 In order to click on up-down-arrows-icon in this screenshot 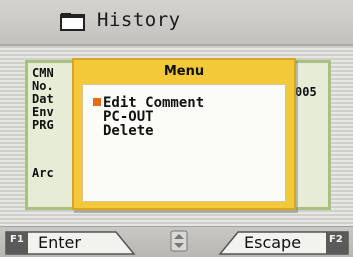, I will do `click(179, 241)`.